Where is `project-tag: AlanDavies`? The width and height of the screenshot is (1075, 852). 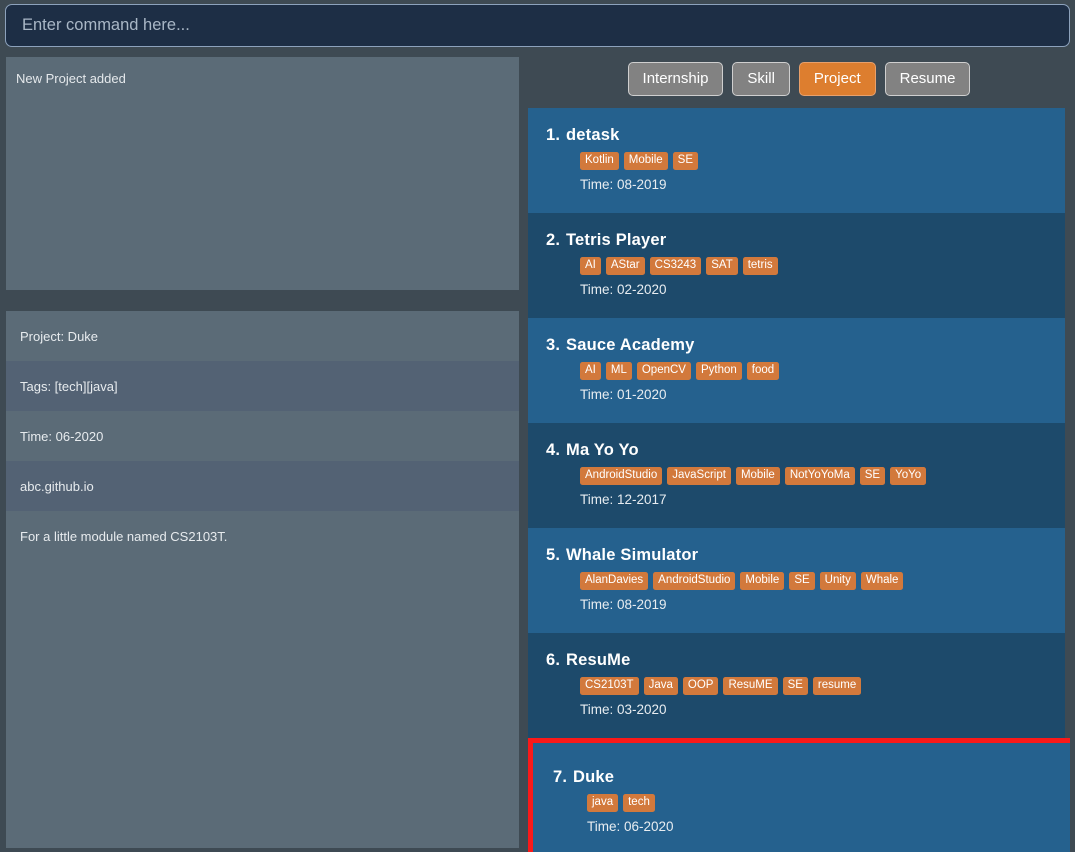
project-tag: AlanDavies is located at coordinates (614, 581).